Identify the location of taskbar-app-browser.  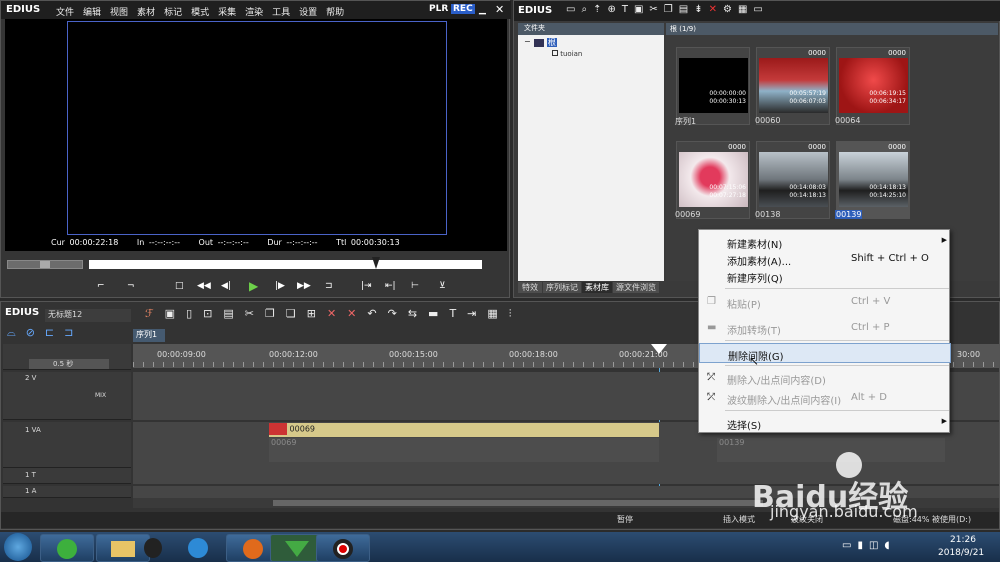
(67, 548).